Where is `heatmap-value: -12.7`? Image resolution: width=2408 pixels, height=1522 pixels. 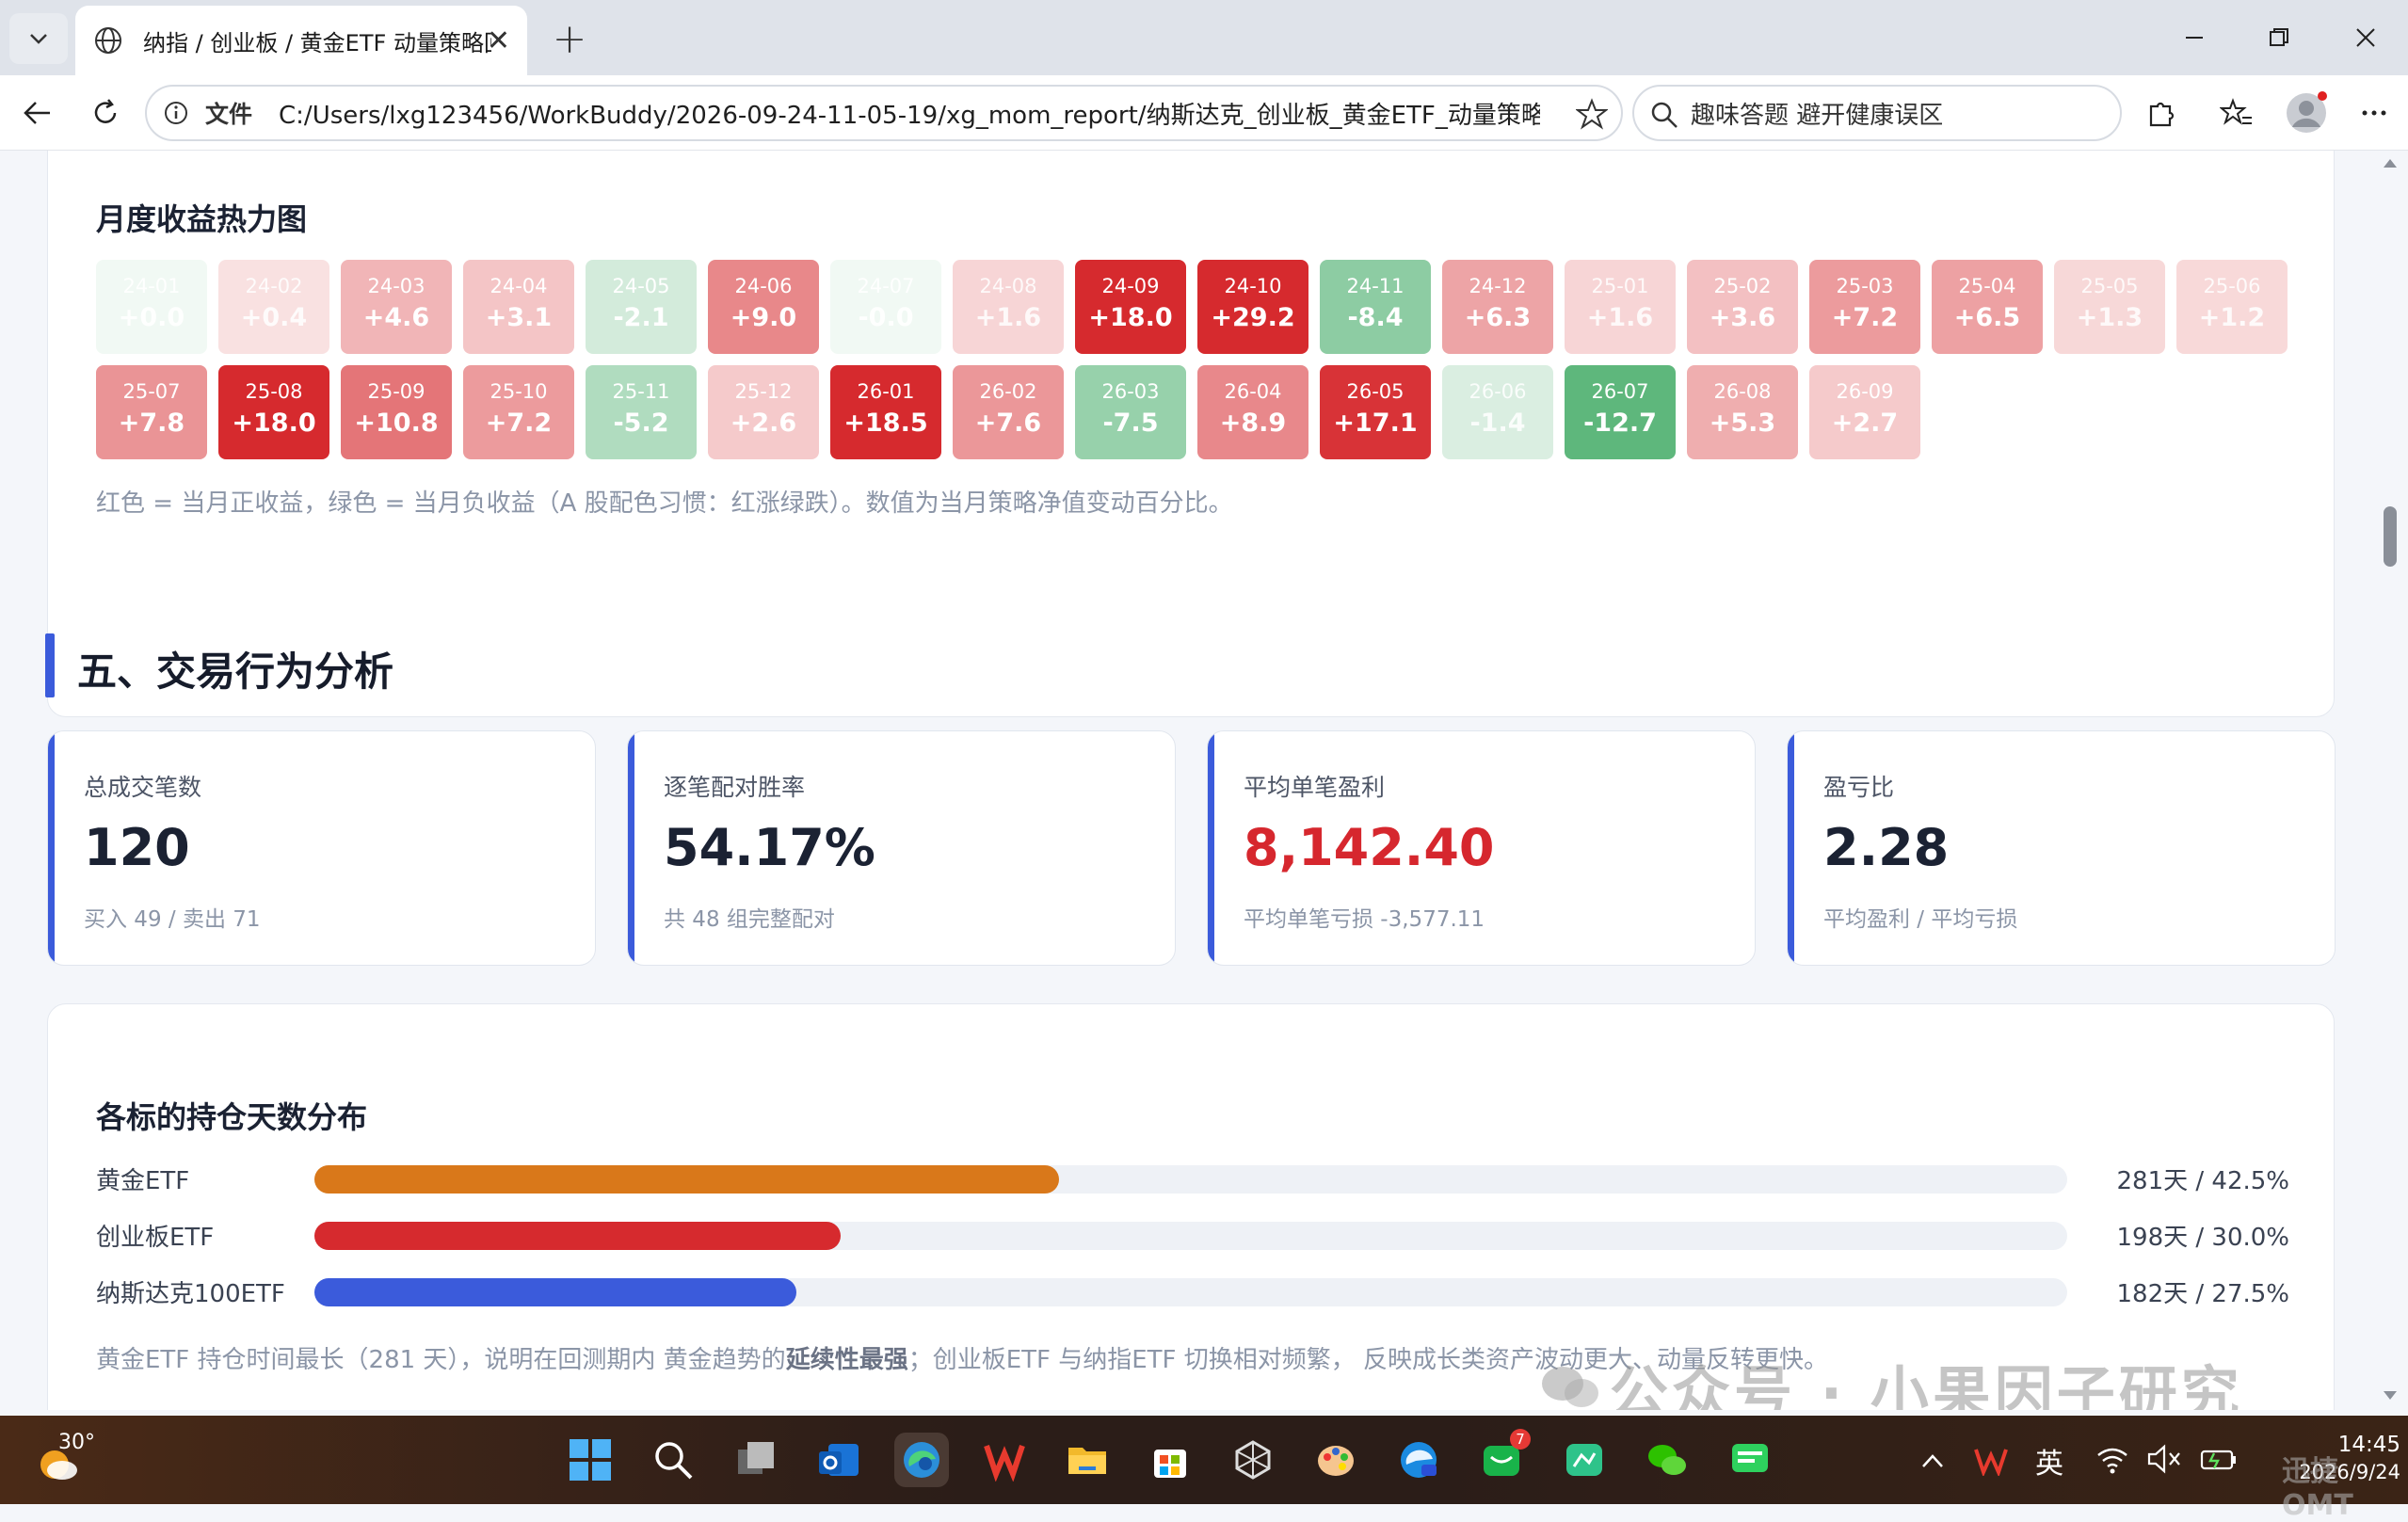
heatmap-value: -12.7 is located at coordinates (1620, 423).